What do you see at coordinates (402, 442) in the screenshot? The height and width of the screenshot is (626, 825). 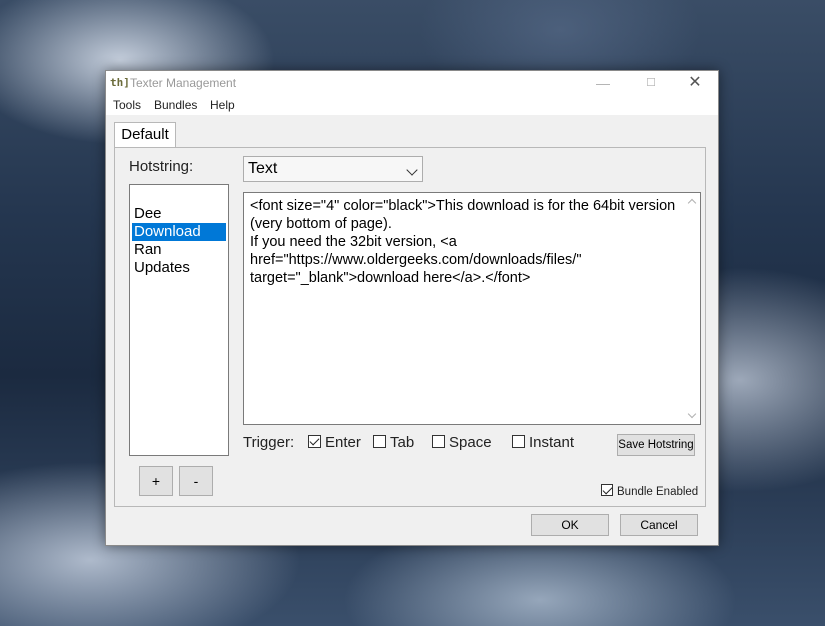 I see `trigger-tab-label: Tab` at bounding box center [402, 442].